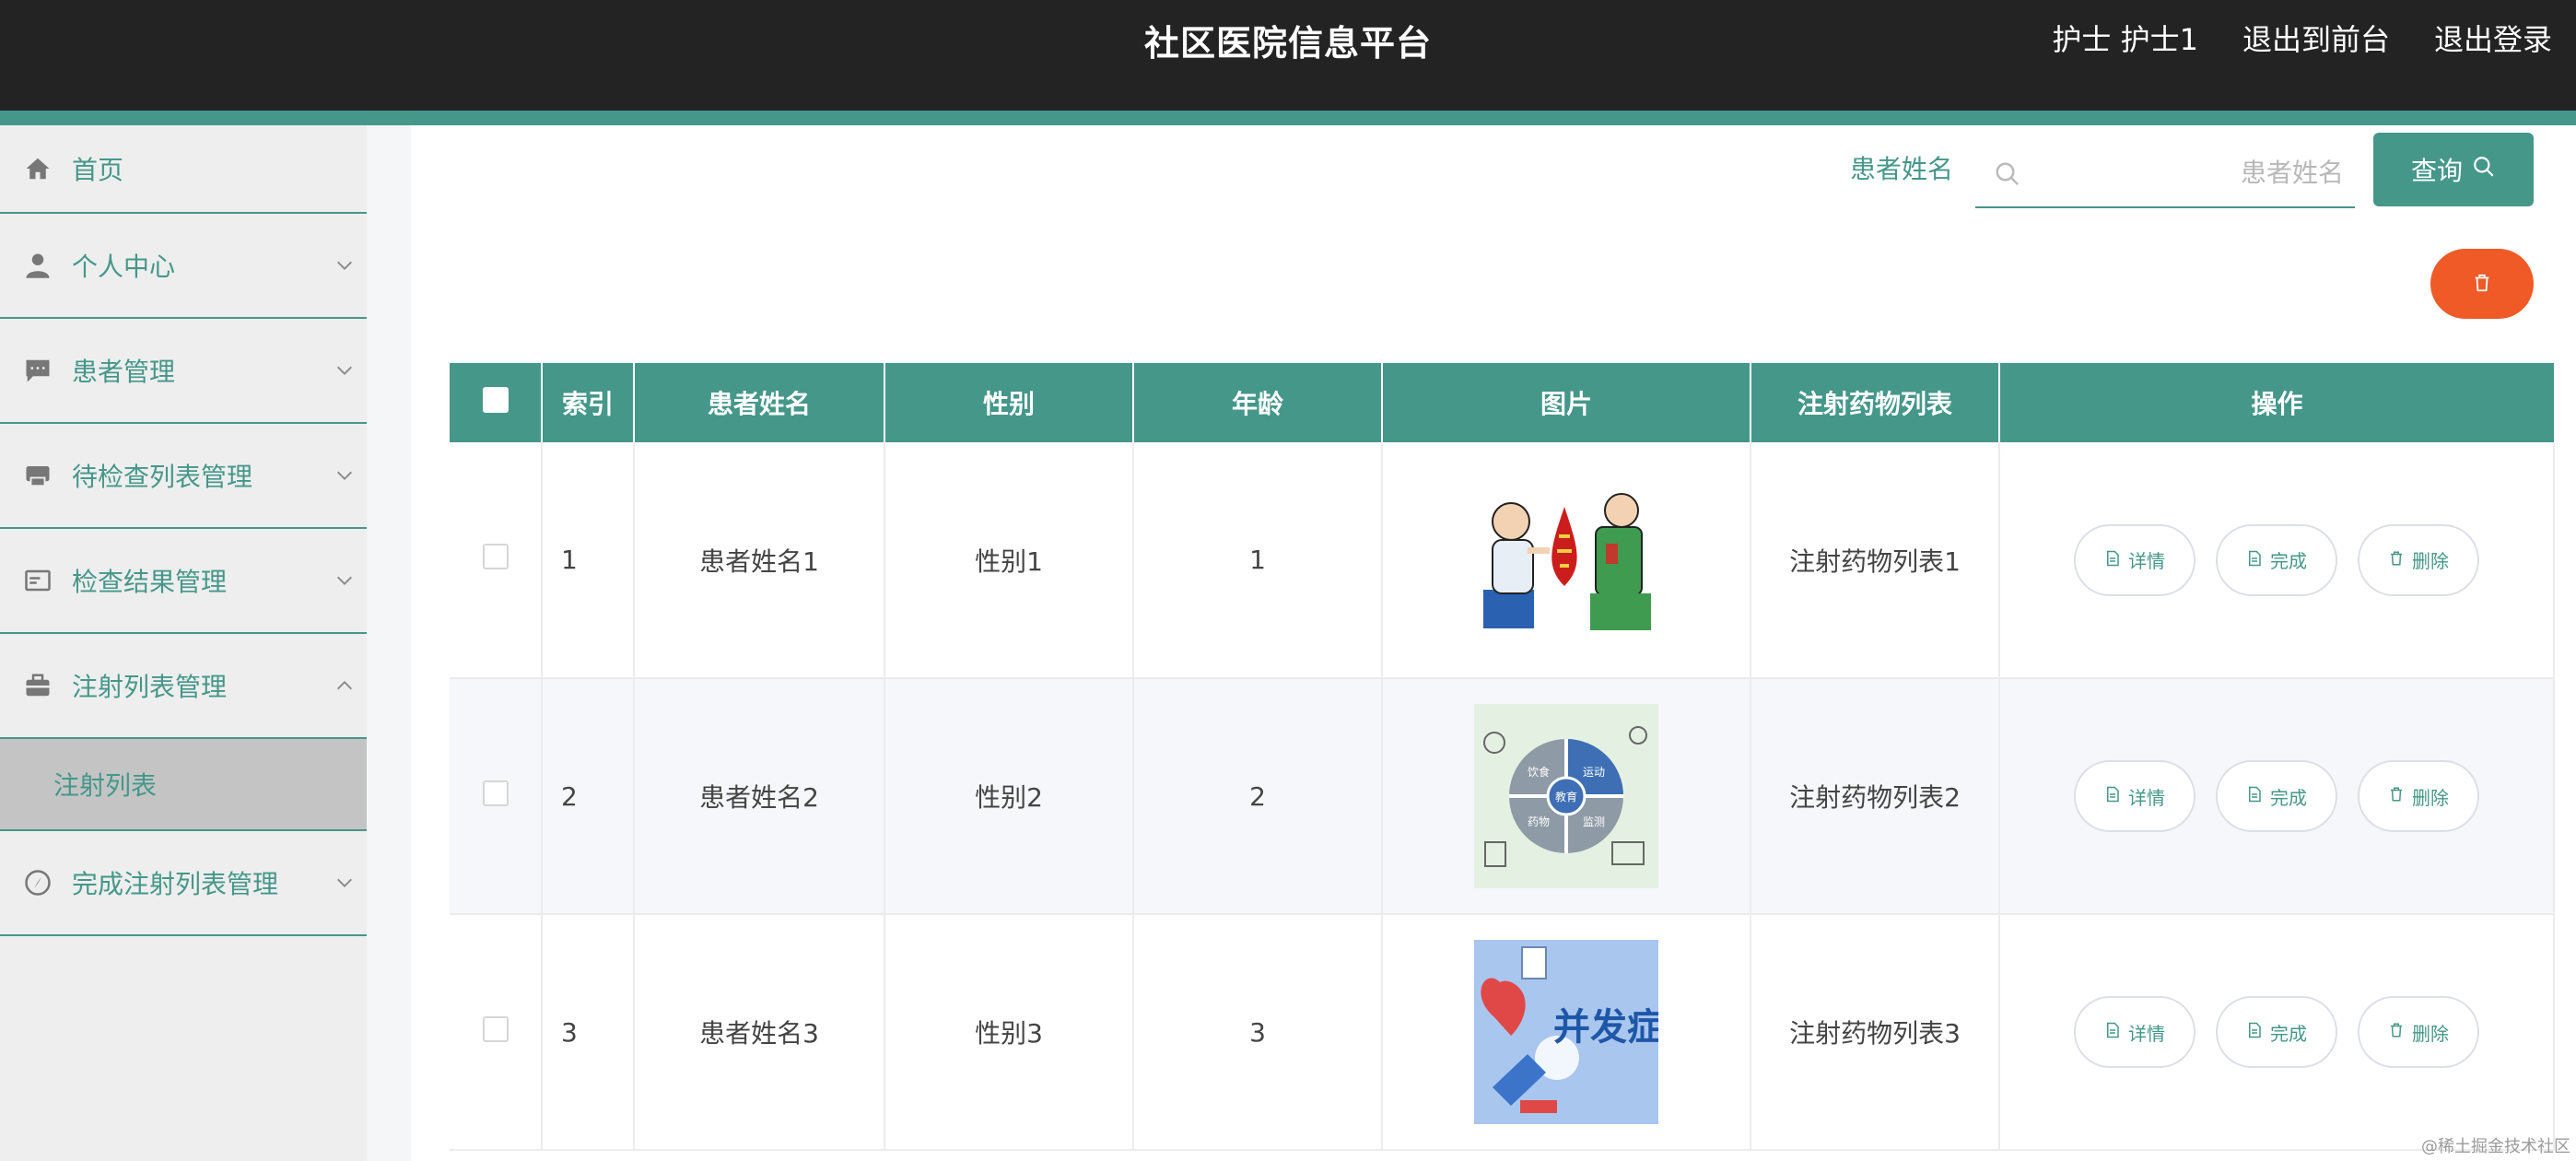  I want to click on sidebar-item-patient-management: 患者管理, so click(183, 371).